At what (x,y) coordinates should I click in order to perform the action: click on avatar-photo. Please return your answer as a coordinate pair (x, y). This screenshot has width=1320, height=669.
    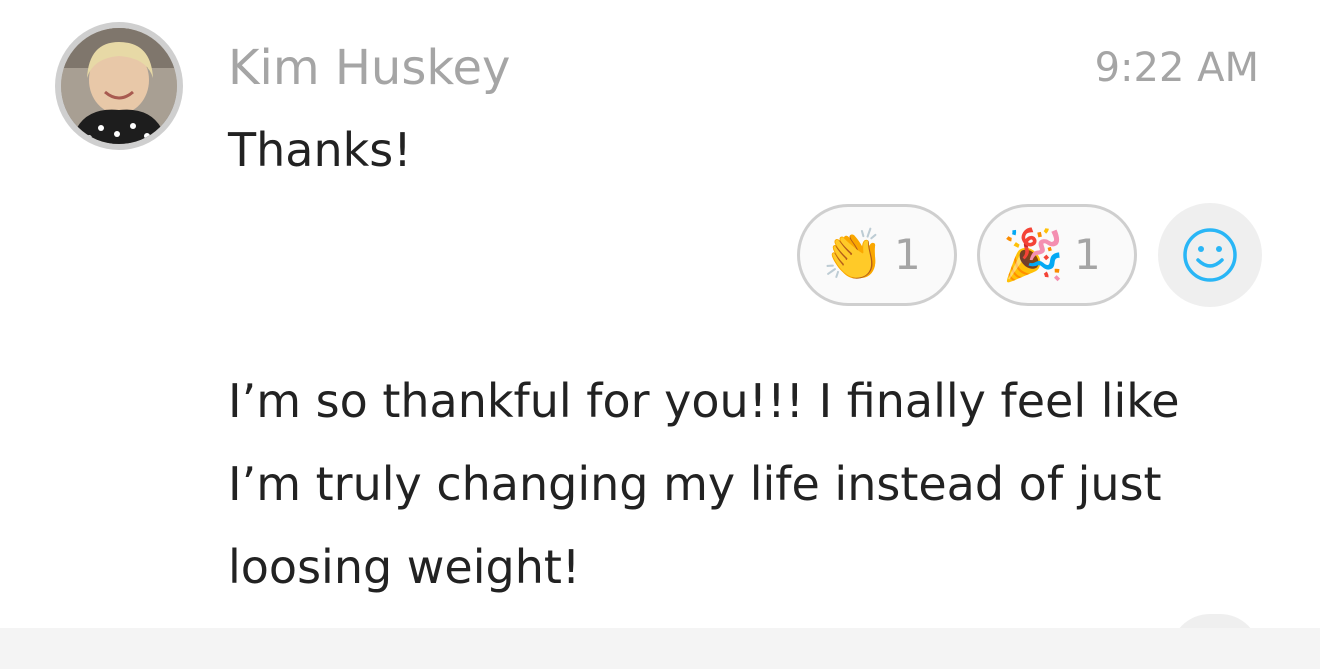
    Looking at the image, I should click on (119, 86).